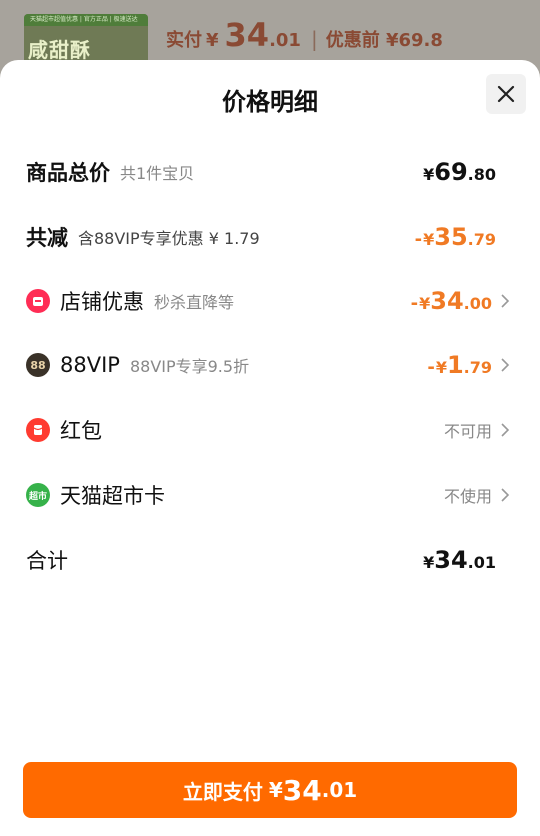 The width and height of the screenshot is (540, 836). What do you see at coordinates (477, 303) in the screenshot?
I see `amount-decimal: .00` at bounding box center [477, 303].